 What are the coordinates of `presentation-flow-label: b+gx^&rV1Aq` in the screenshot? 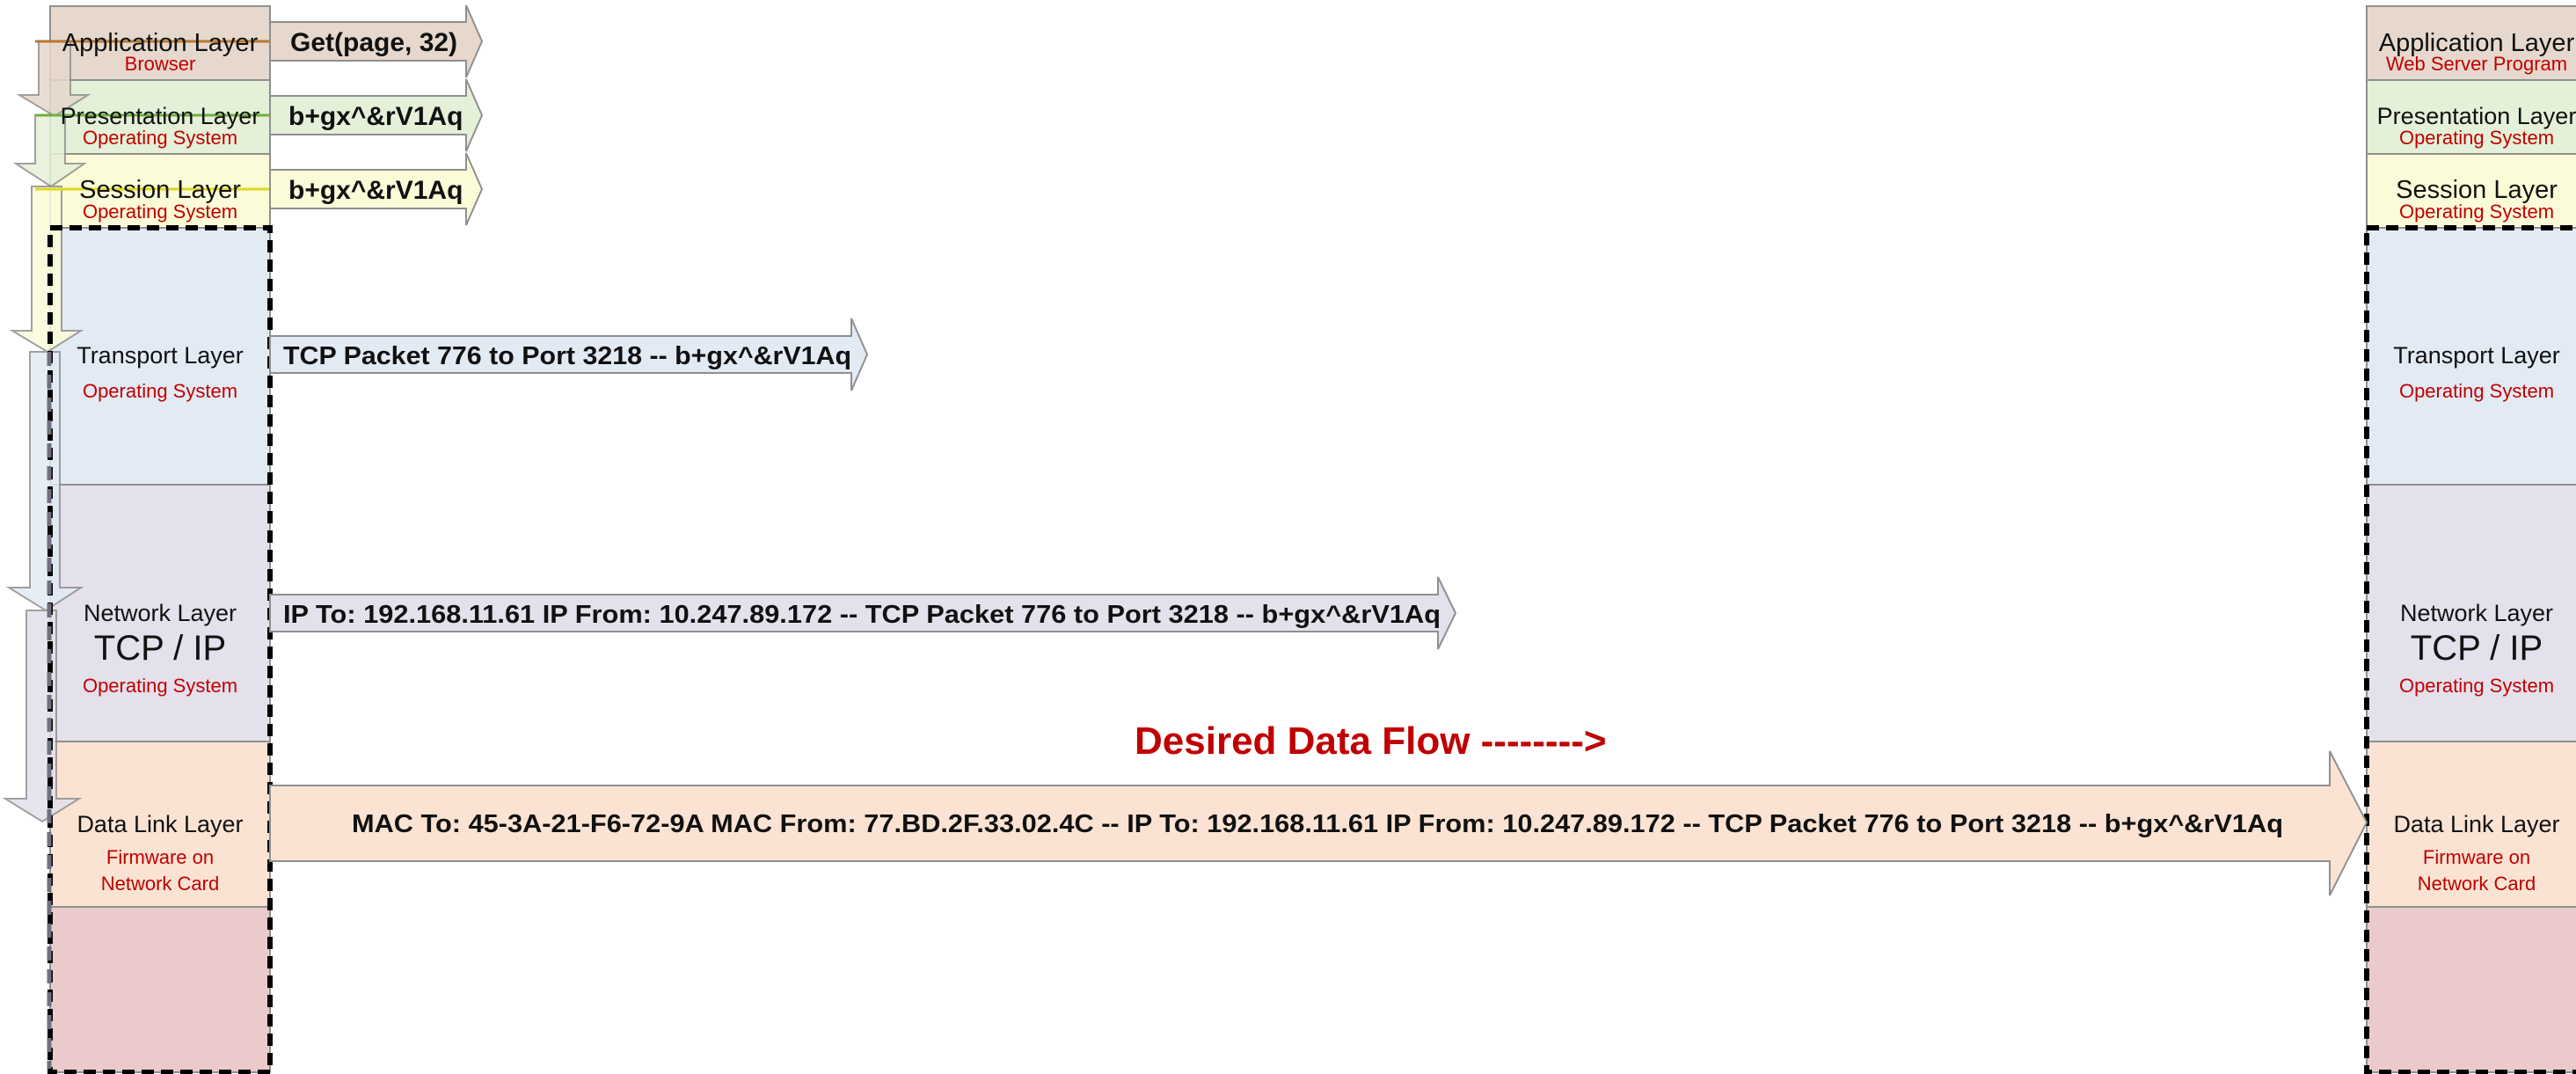 It's located at (375, 117).